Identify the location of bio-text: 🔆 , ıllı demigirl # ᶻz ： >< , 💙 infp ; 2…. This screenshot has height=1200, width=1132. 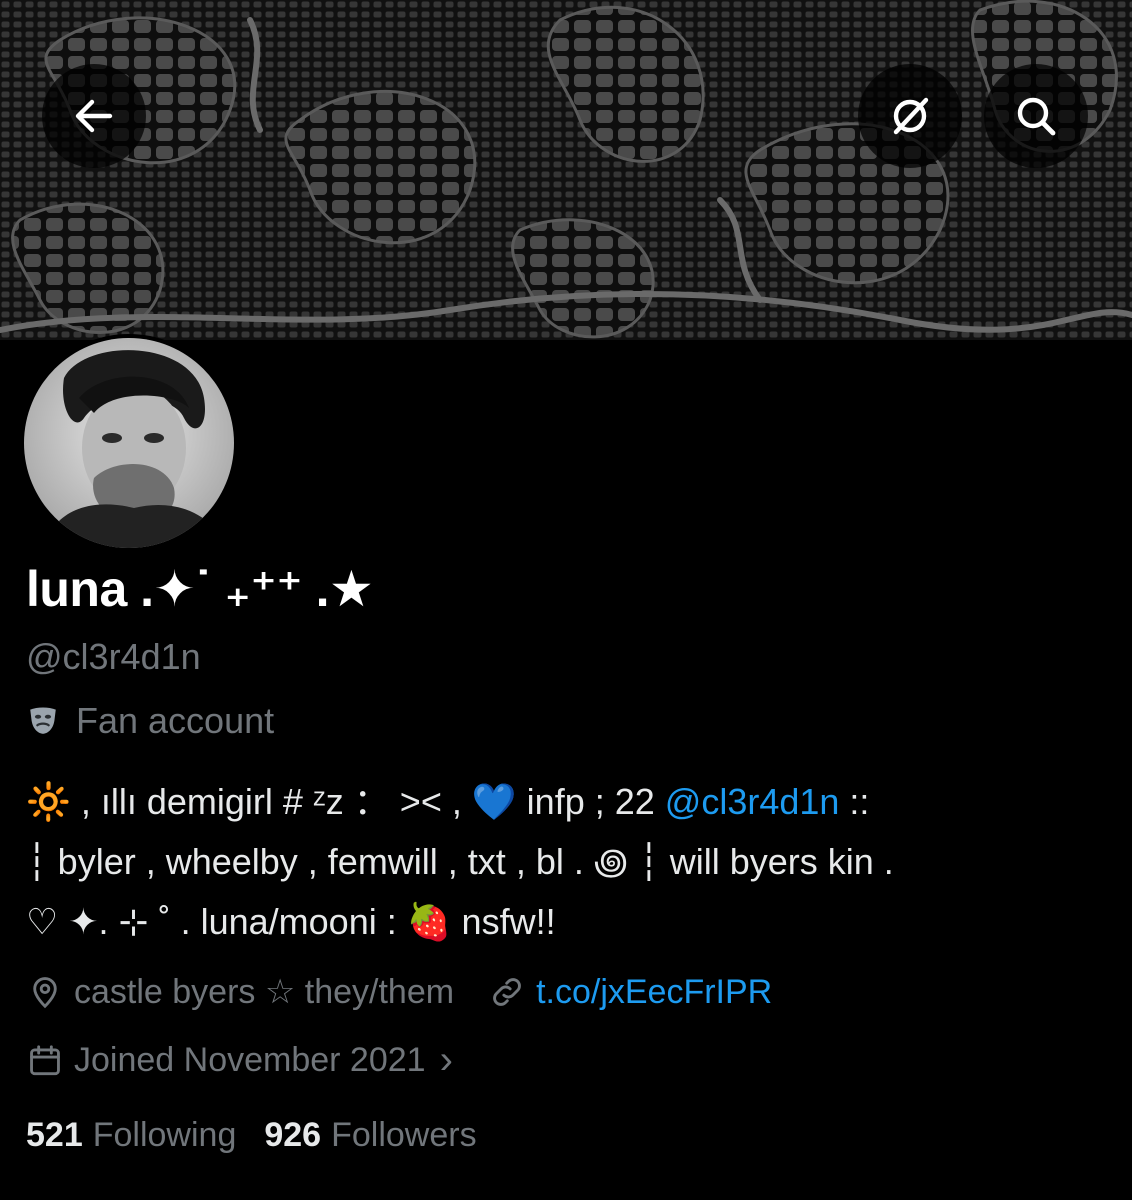
(345, 801).